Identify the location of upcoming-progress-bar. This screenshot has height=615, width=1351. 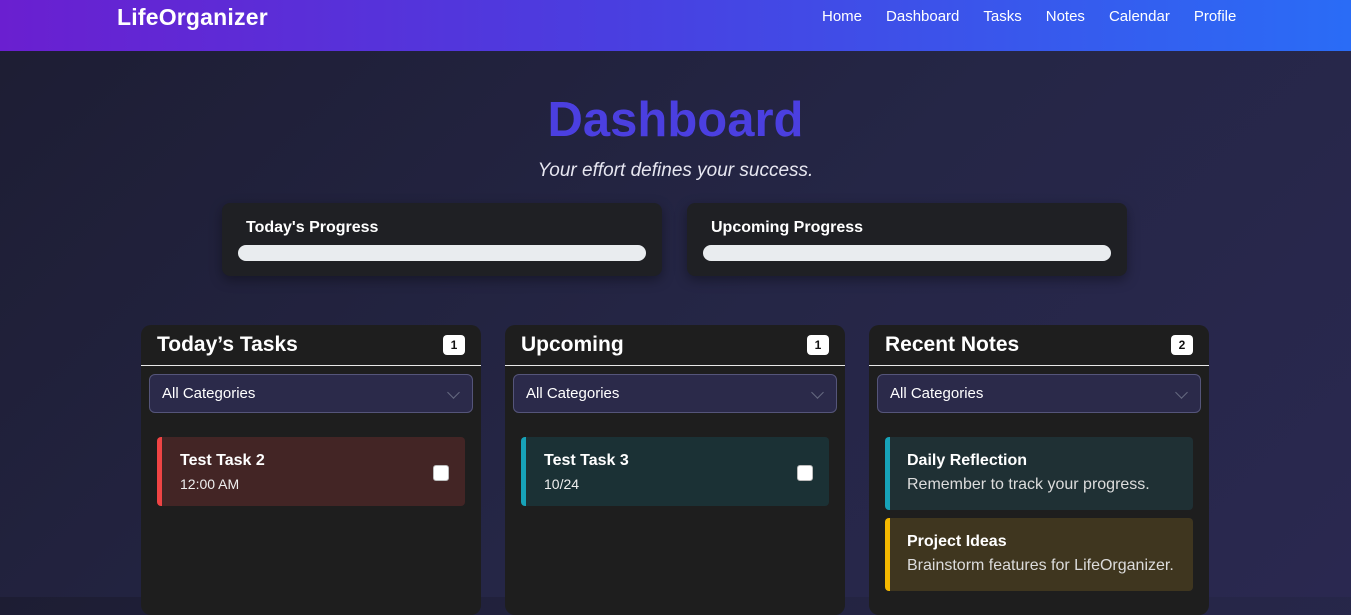
(907, 253).